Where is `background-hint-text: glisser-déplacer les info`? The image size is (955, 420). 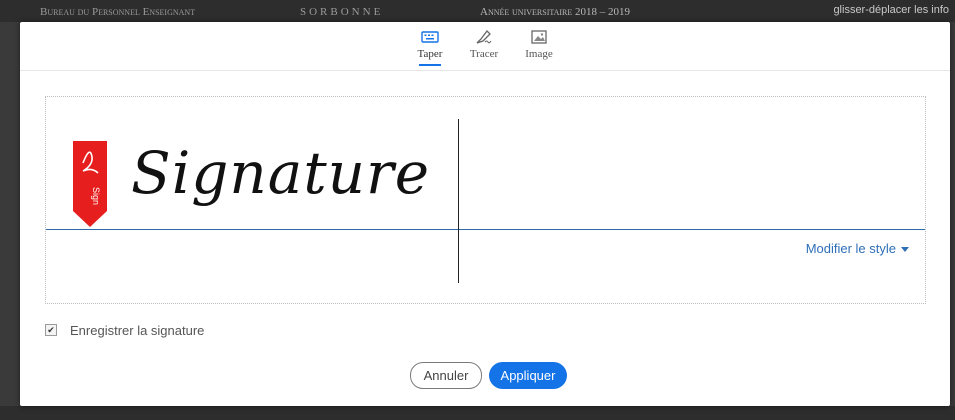
background-hint-text: glisser-déplacer les info is located at coordinates (891, 10).